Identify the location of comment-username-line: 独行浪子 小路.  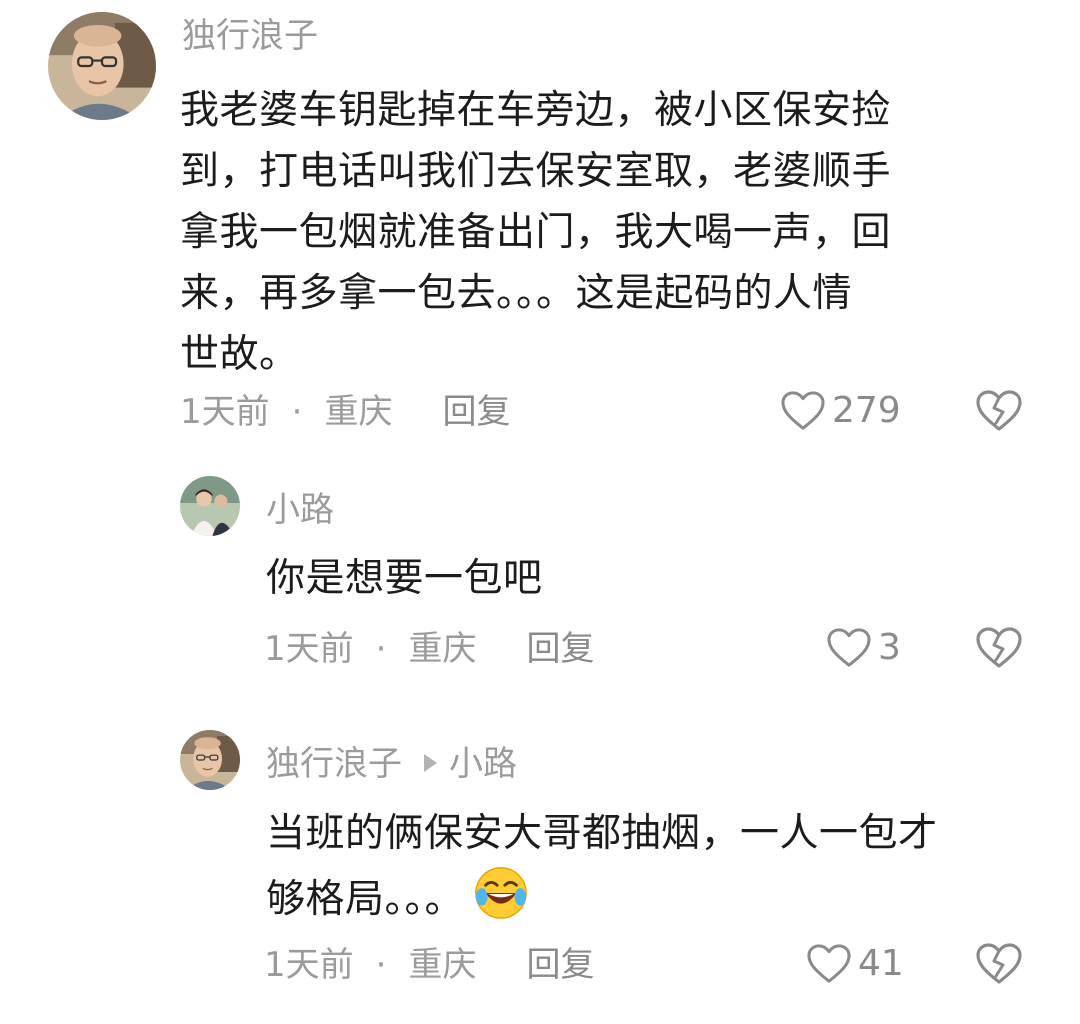
(391, 764).